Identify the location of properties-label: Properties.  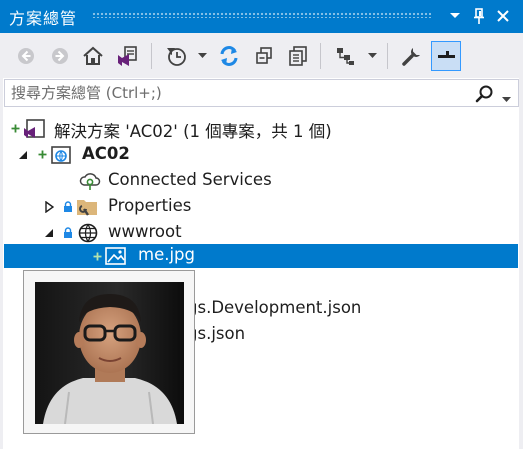
(150, 205).